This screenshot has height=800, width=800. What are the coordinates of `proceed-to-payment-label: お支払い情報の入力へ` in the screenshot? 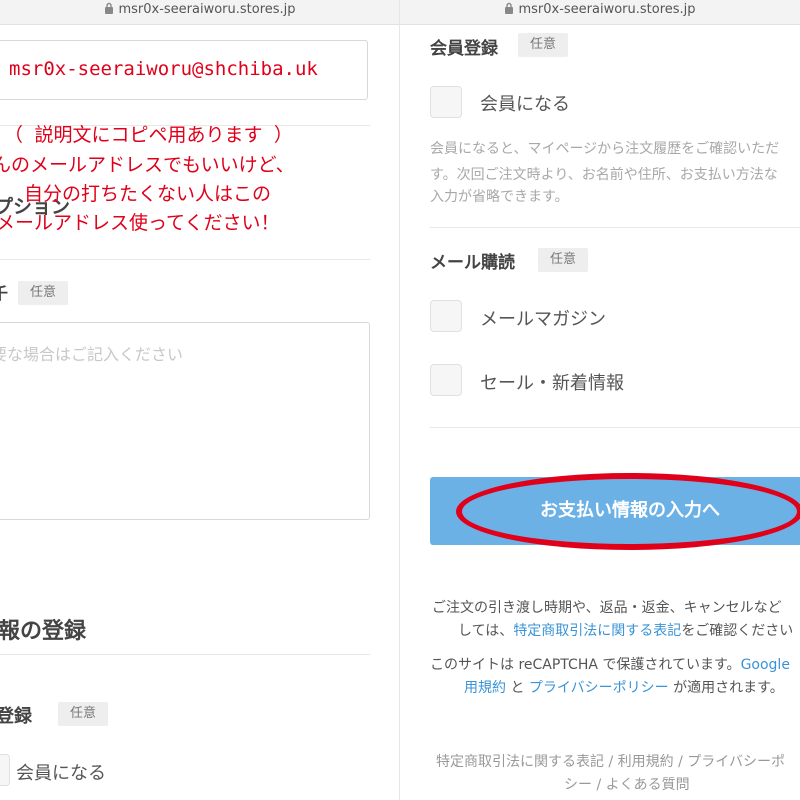 It's located at (630, 510).